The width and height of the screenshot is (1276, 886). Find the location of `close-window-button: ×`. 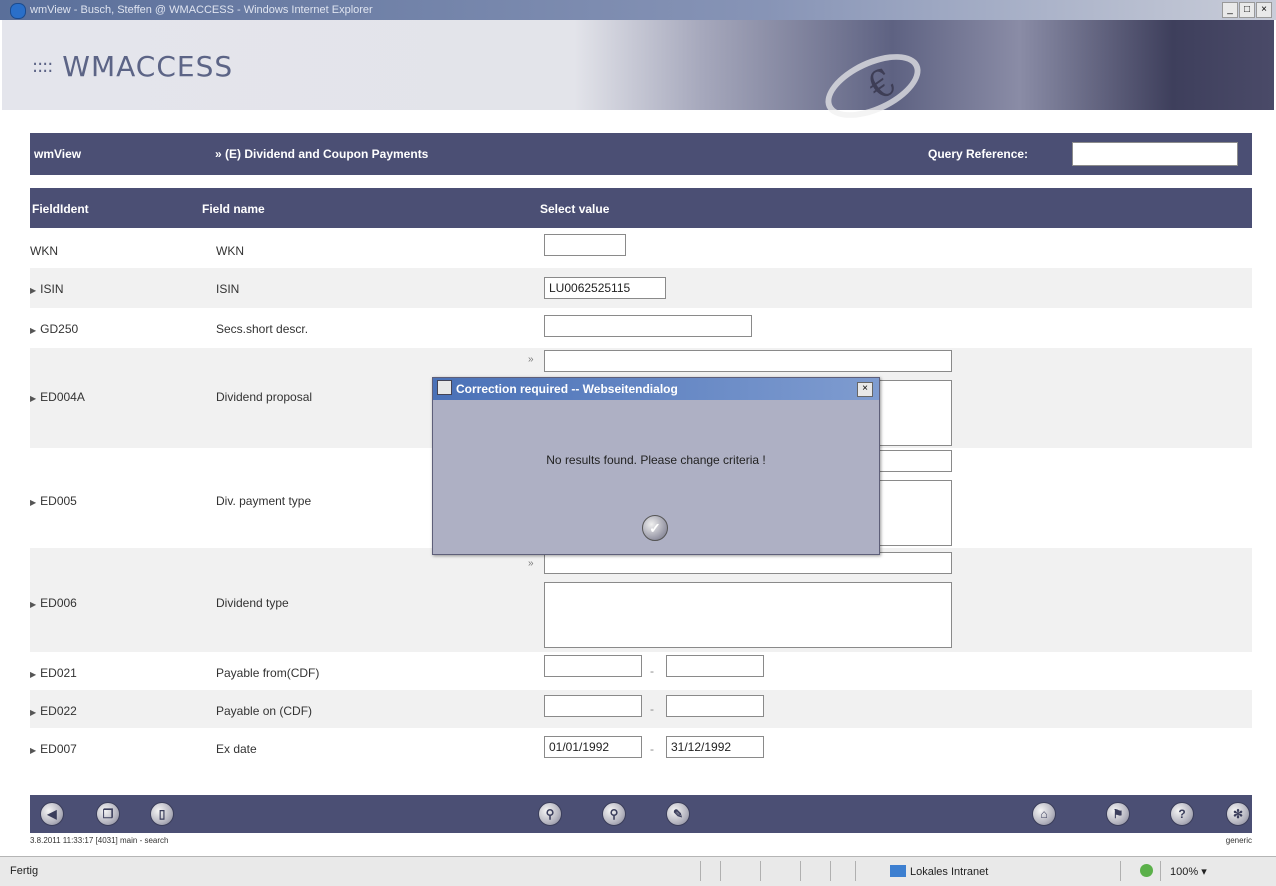

close-window-button: × is located at coordinates (1264, 10).